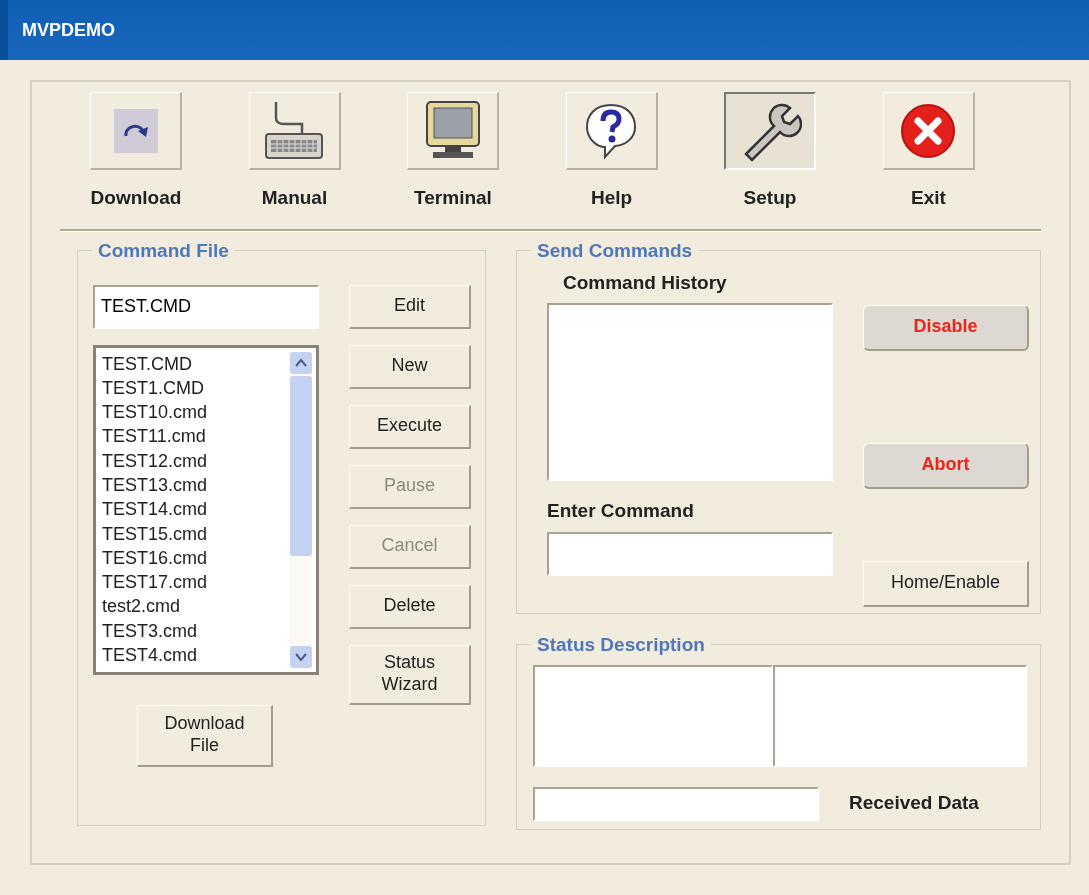  What do you see at coordinates (136, 198) in the screenshot?
I see `toolbar-label: Download` at bounding box center [136, 198].